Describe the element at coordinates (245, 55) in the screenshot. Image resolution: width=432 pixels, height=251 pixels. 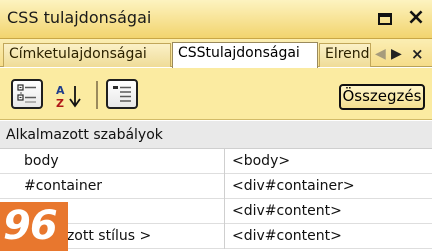
I see `tab-css-properties: CSStulajdonságai` at that location.